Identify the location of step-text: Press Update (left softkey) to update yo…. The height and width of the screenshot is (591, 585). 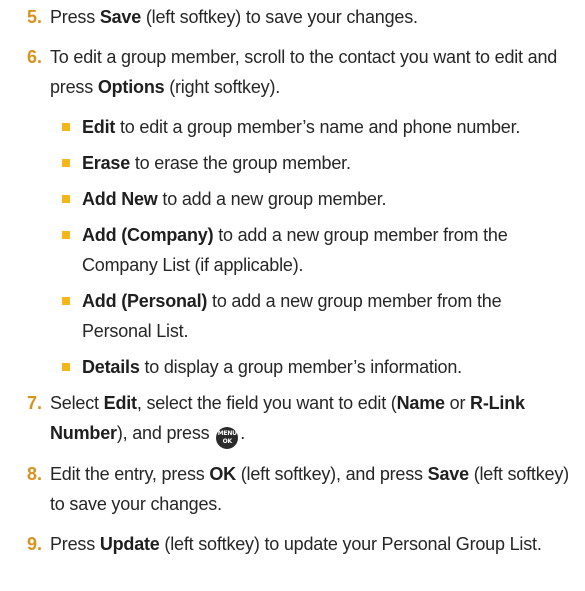
(315, 544).